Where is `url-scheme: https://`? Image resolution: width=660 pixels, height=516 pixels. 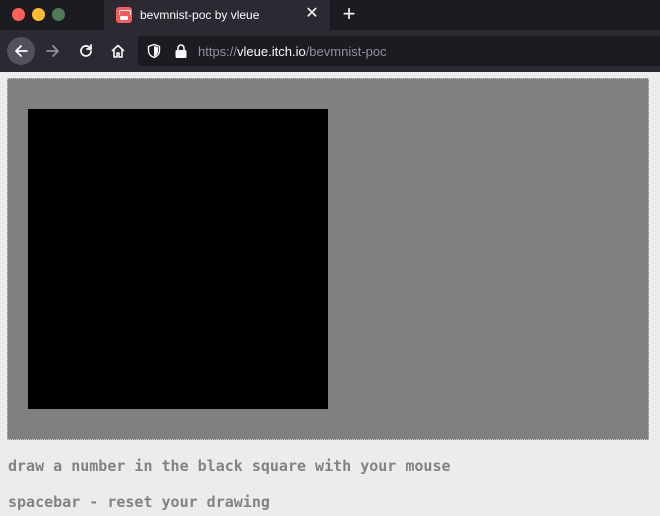 url-scheme: https:// is located at coordinates (218, 51).